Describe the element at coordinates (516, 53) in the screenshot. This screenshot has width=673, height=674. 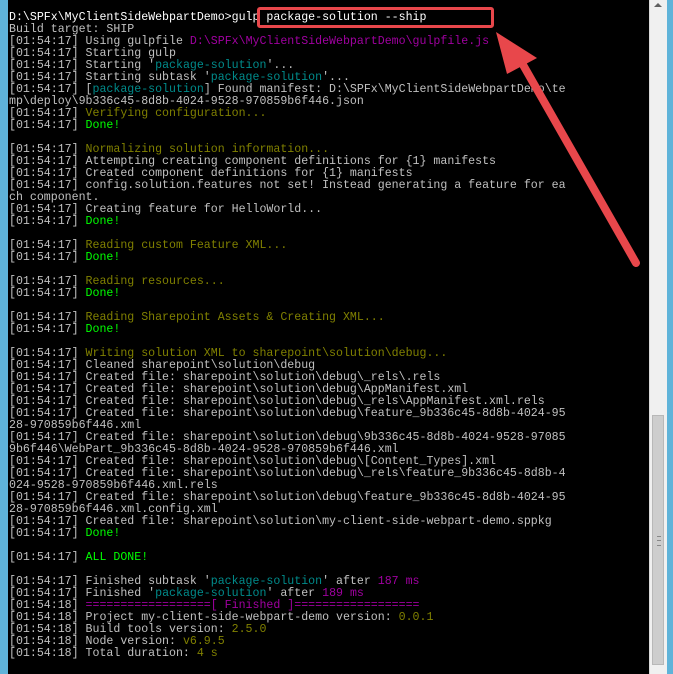
I see `arrow-head` at that location.